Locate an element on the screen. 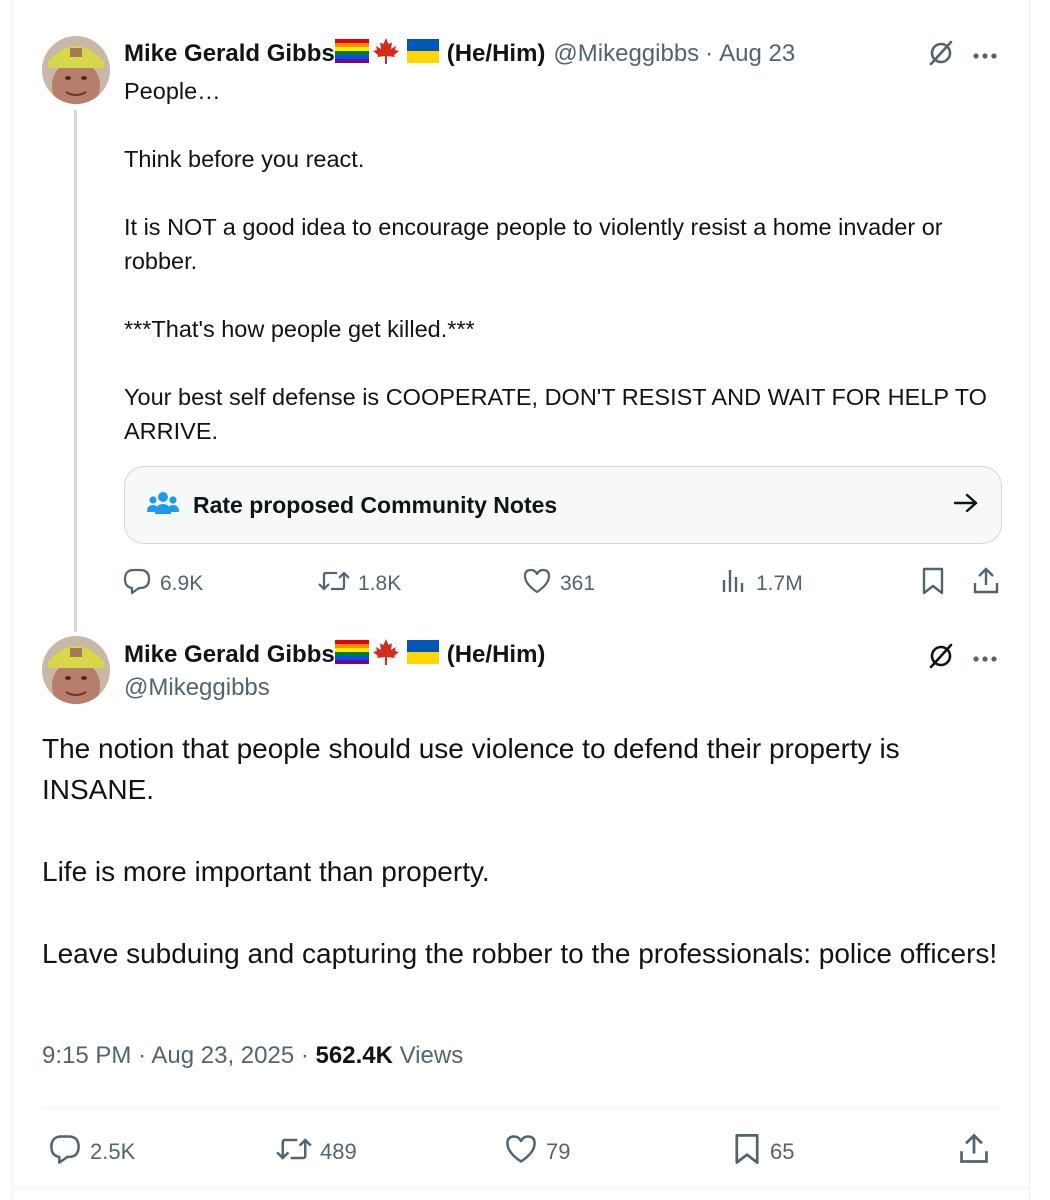 This screenshot has height=1200, width=1050. tweet-timestamp: 9:15 PM · Aug 23, 2025 · 562.4K Views is located at coordinates (252, 1056).